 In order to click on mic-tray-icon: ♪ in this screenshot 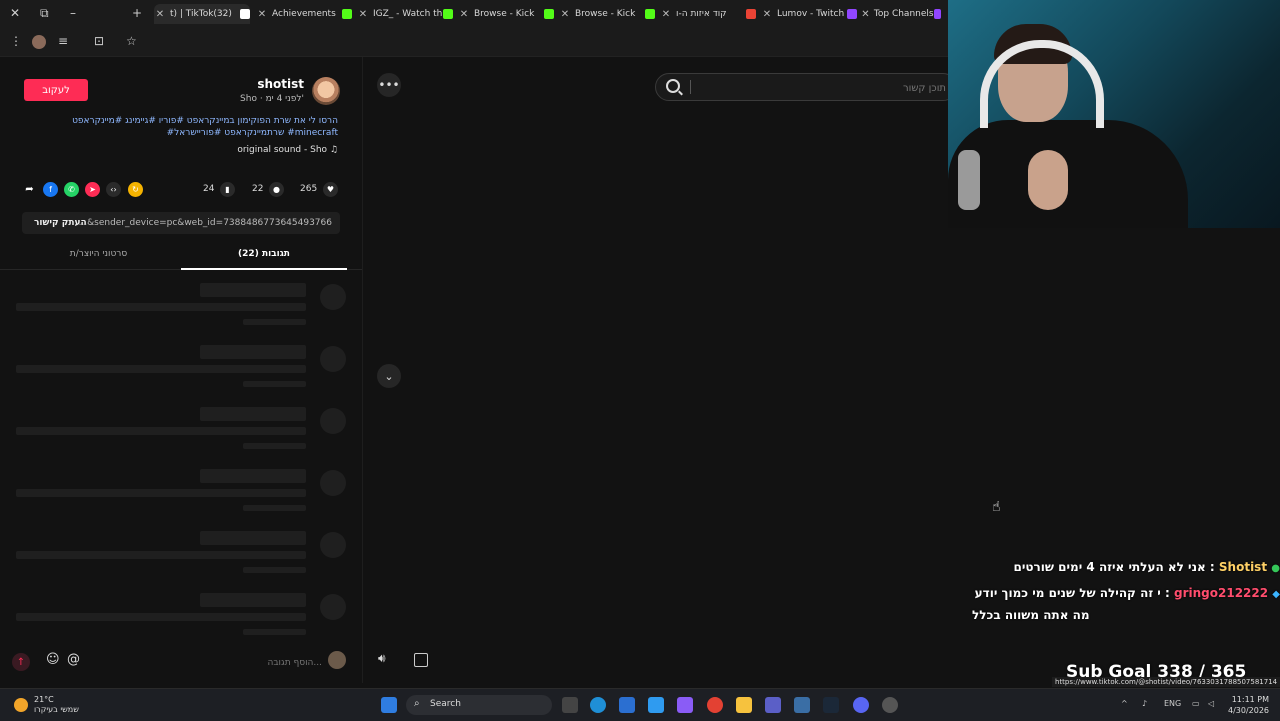, I will do `click(1144, 703)`.